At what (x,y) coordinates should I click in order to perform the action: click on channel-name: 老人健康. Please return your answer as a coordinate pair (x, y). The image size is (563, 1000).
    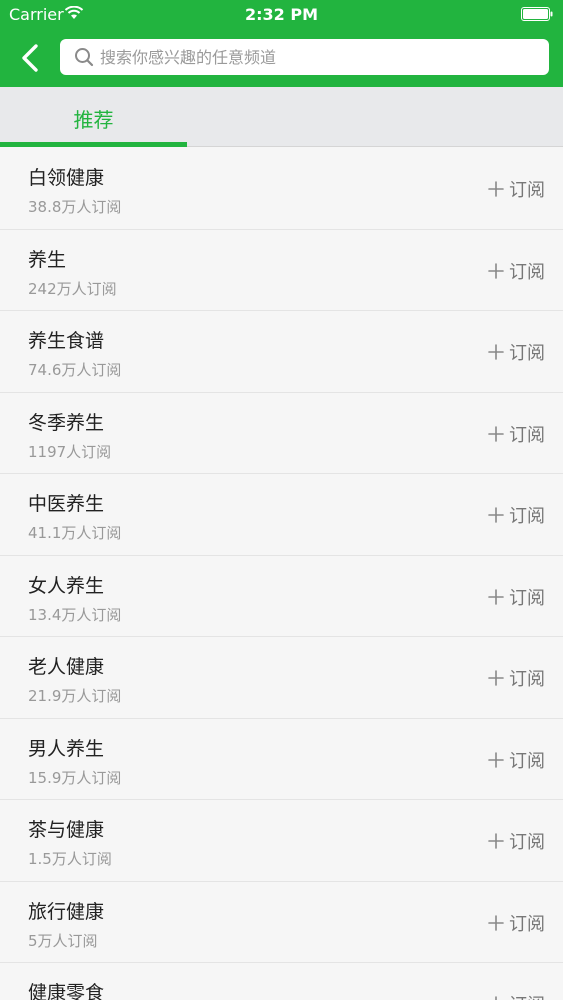
    Looking at the image, I should click on (66, 667).